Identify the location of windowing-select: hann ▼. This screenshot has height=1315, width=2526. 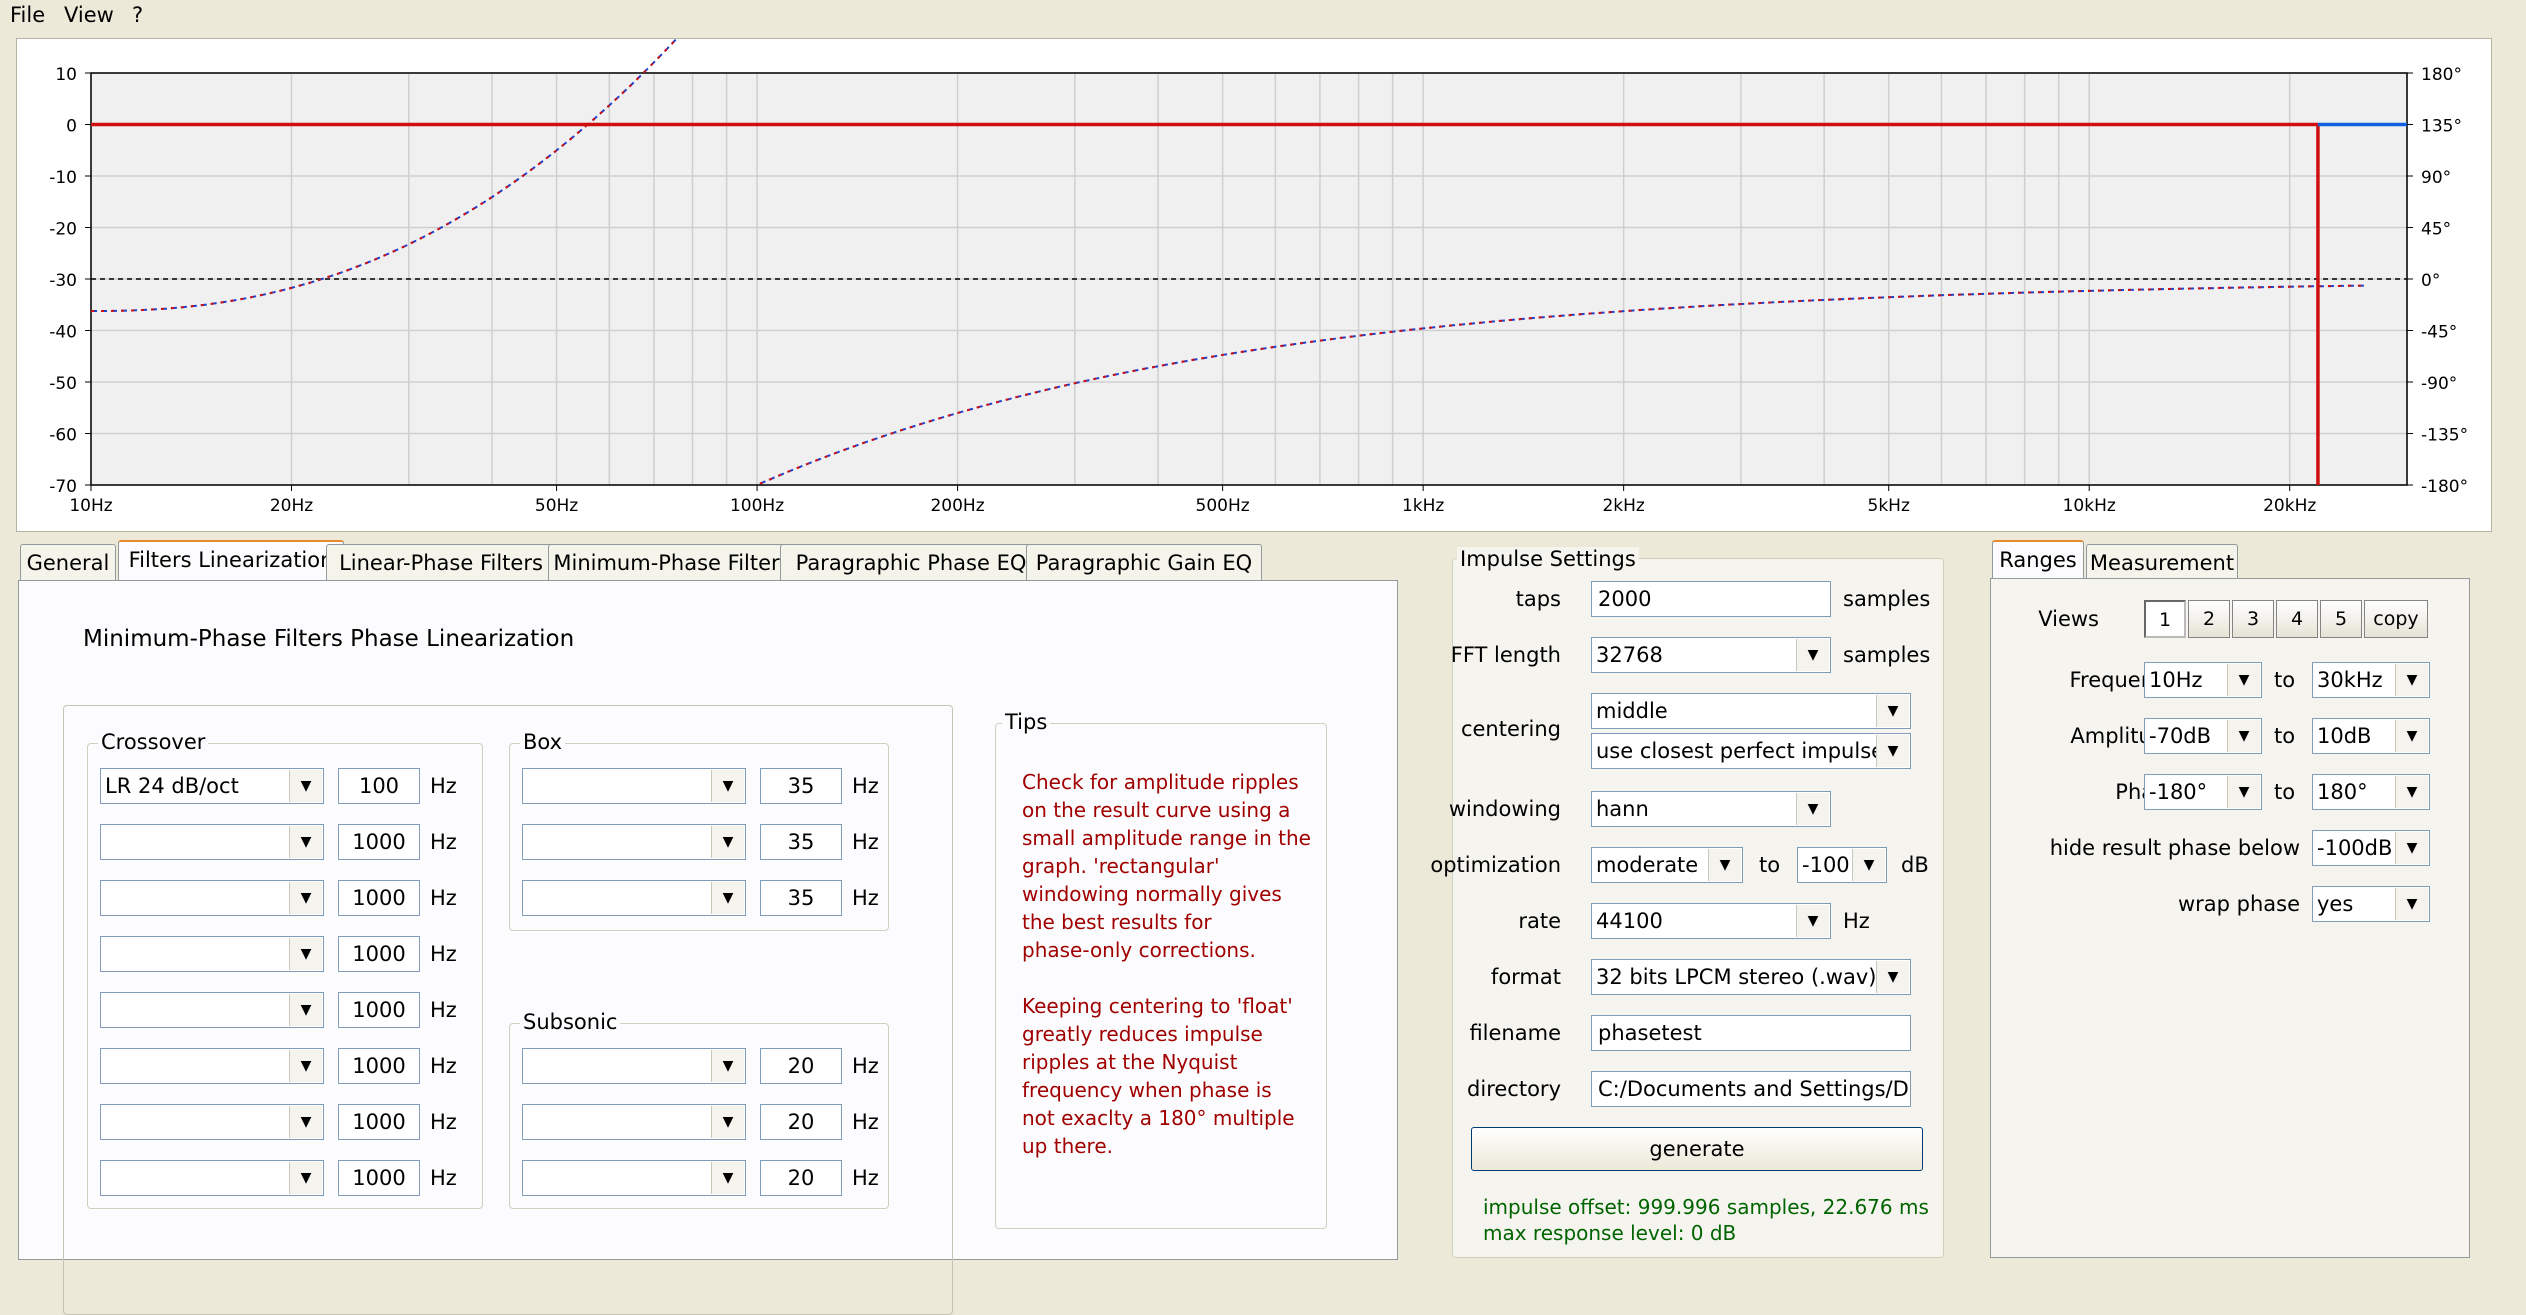
(1711, 809).